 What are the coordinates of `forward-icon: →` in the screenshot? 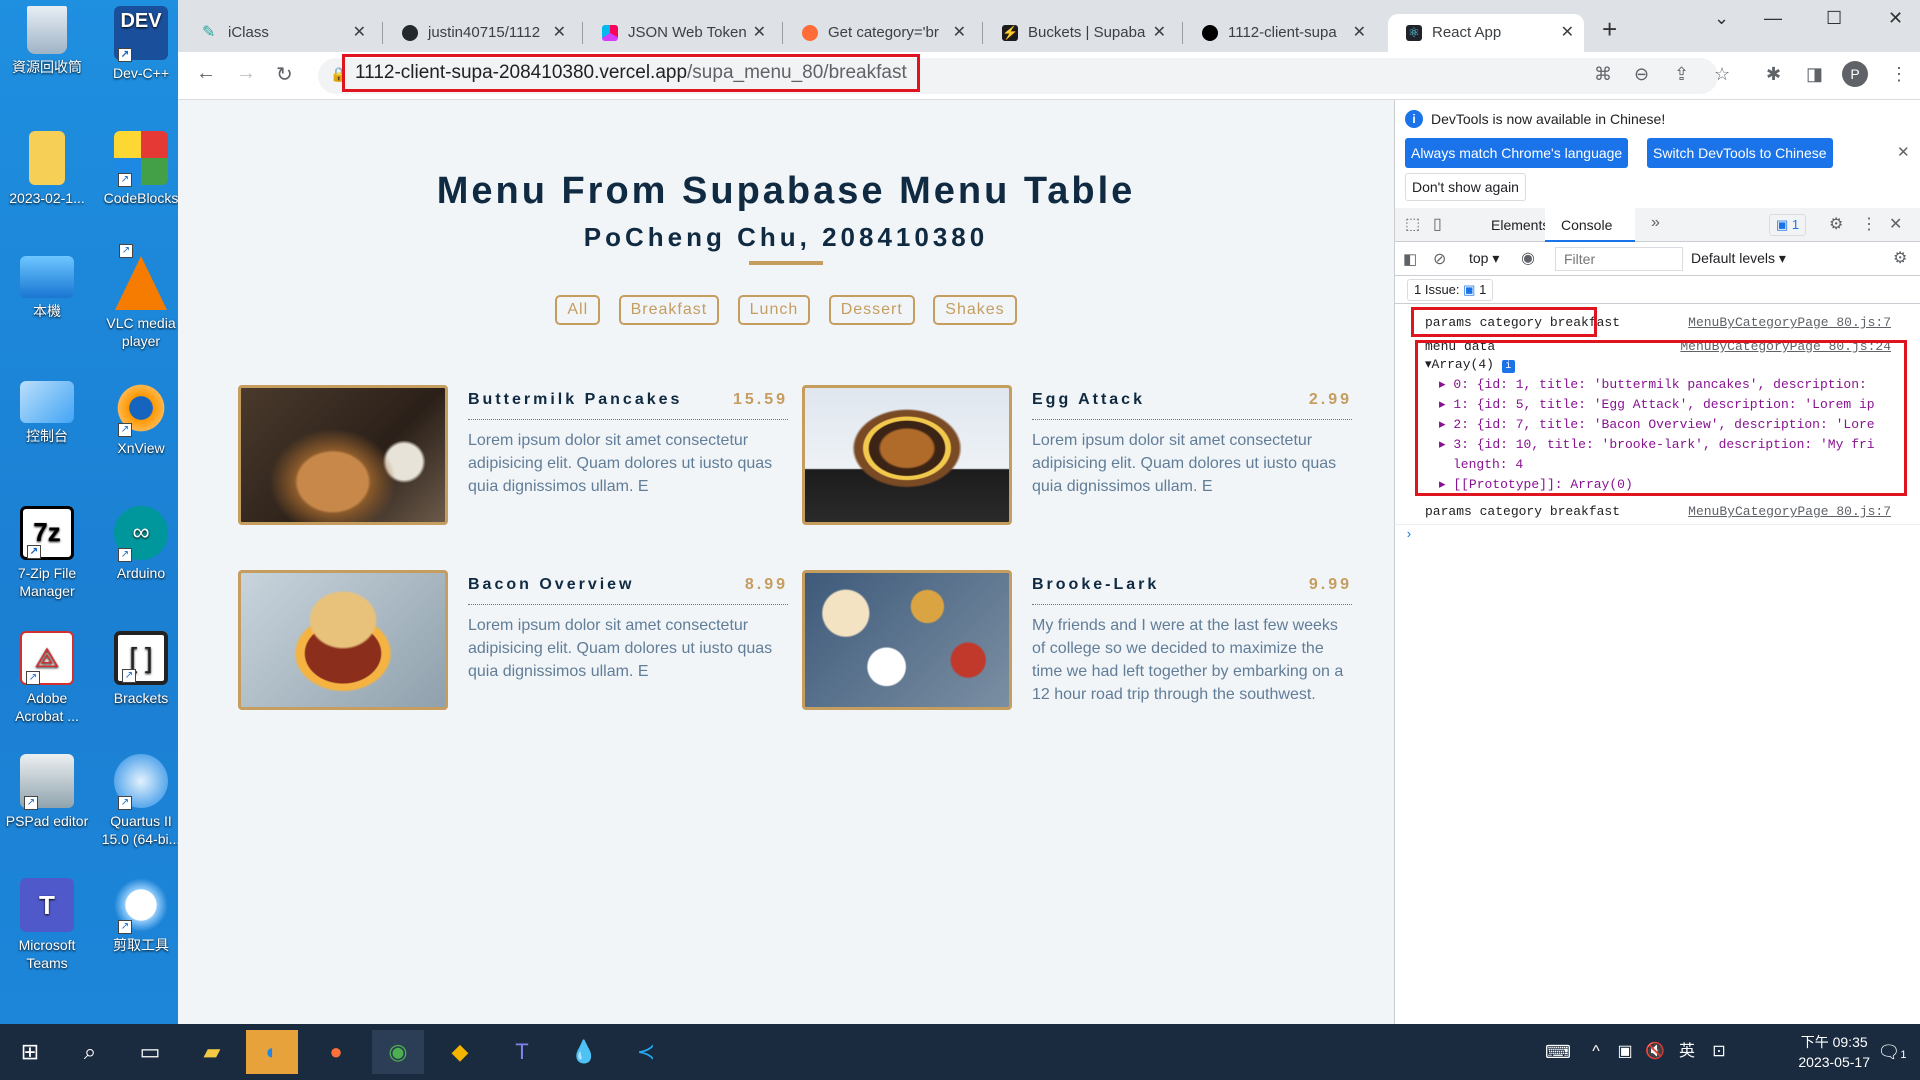 It's located at (246, 73).